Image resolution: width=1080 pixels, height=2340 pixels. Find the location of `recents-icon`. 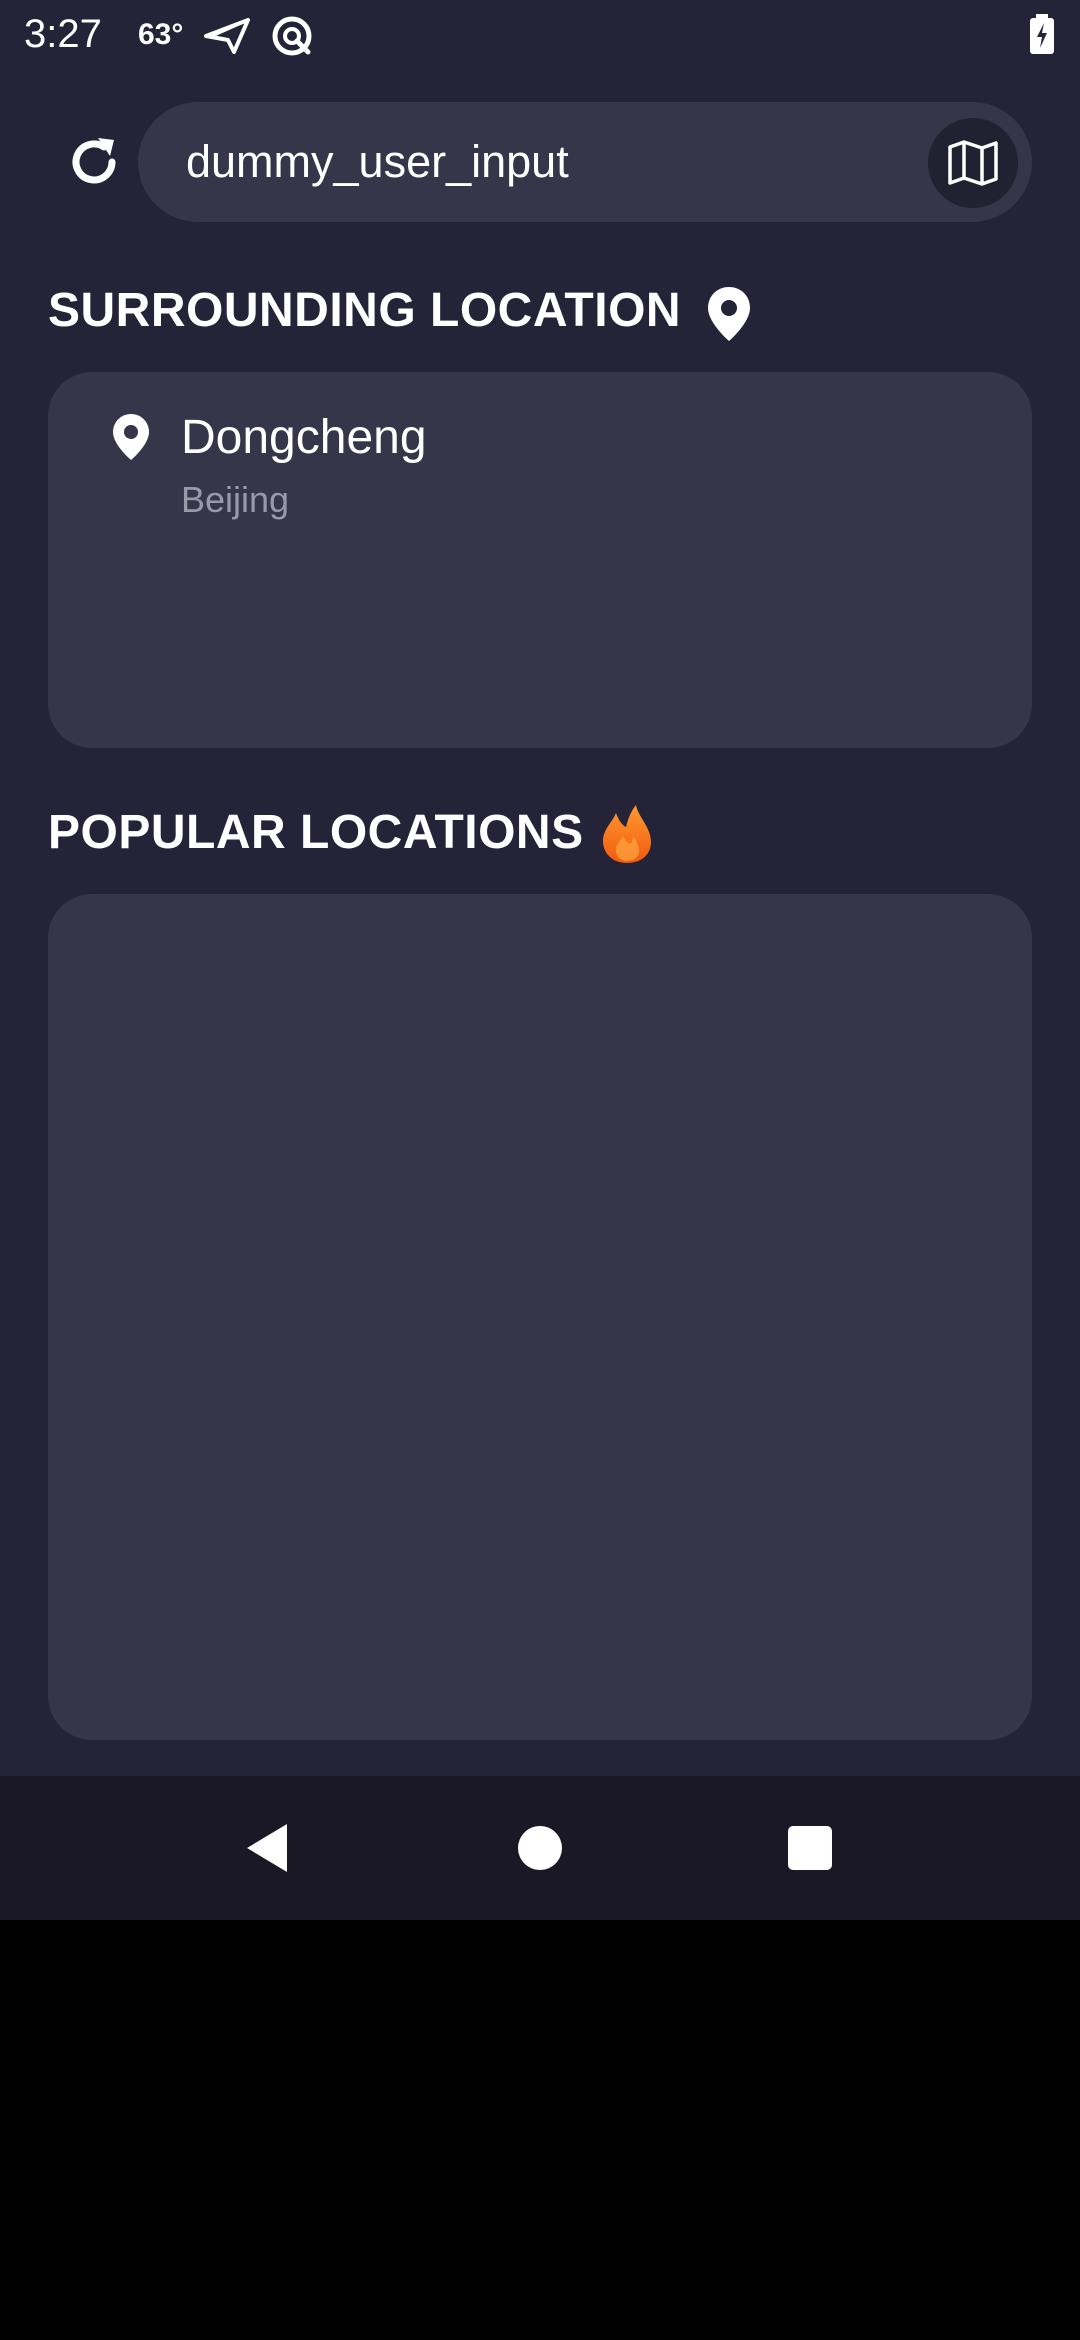

recents-icon is located at coordinates (810, 1848).